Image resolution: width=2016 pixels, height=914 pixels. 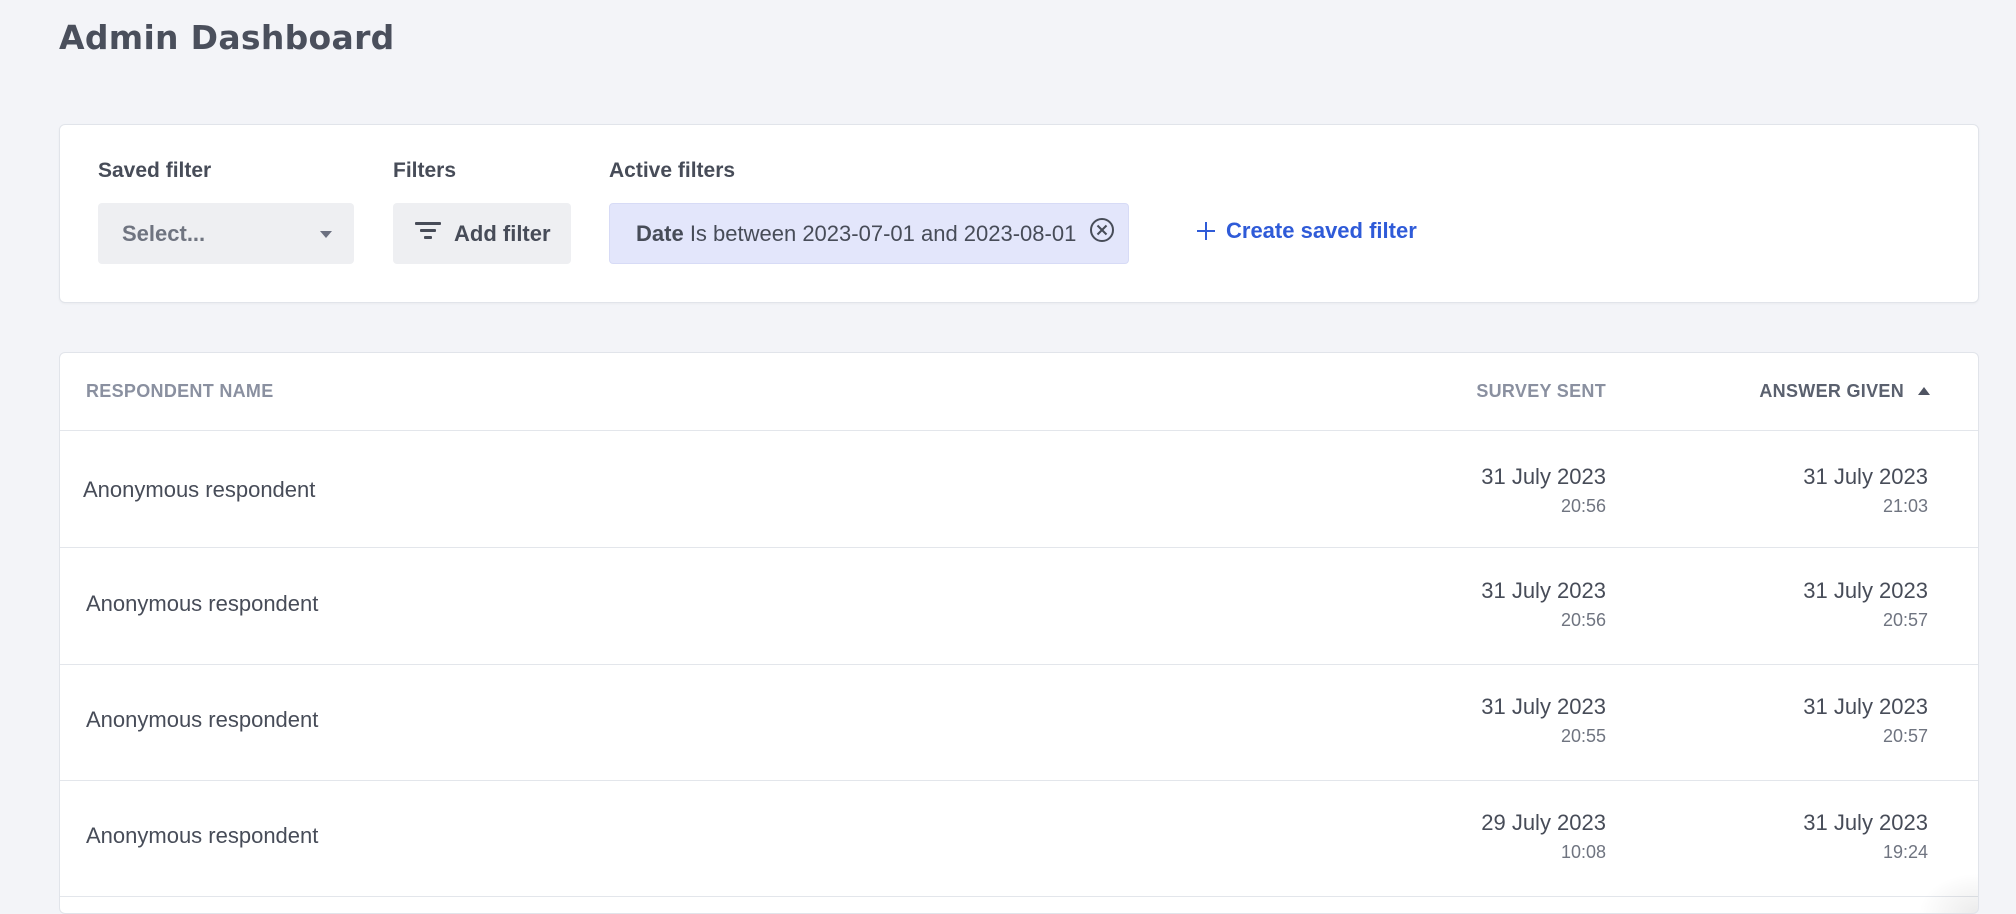 What do you see at coordinates (1905, 506) in the screenshot?
I see `answer-given-time: 21:03` at bounding box center [1905, 506].